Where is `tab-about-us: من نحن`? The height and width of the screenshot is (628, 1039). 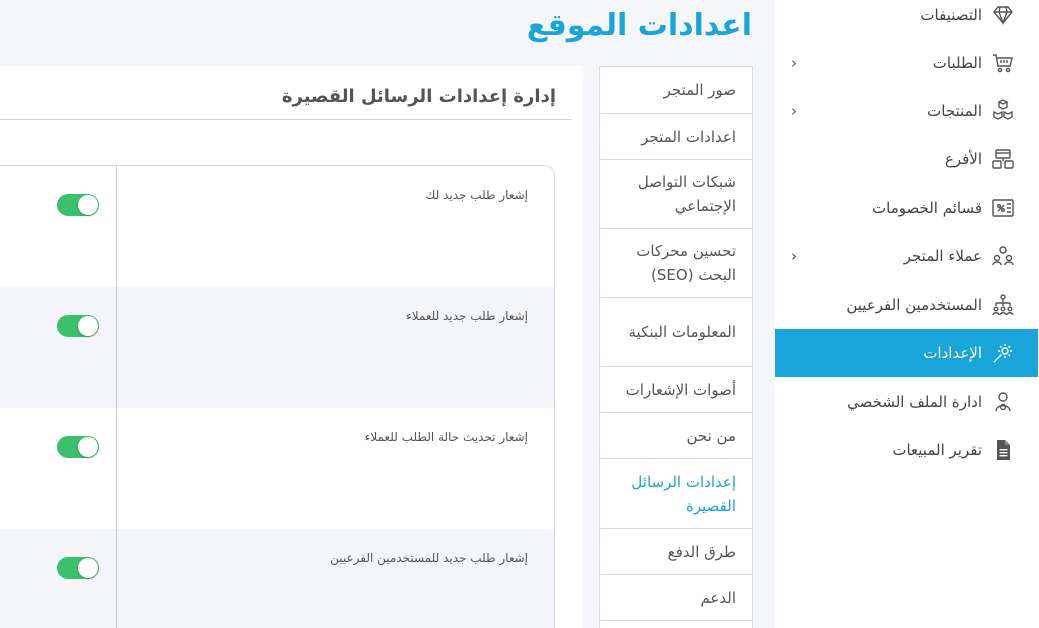 tab-about-us: من نحن is located at coordinates (676, 436).